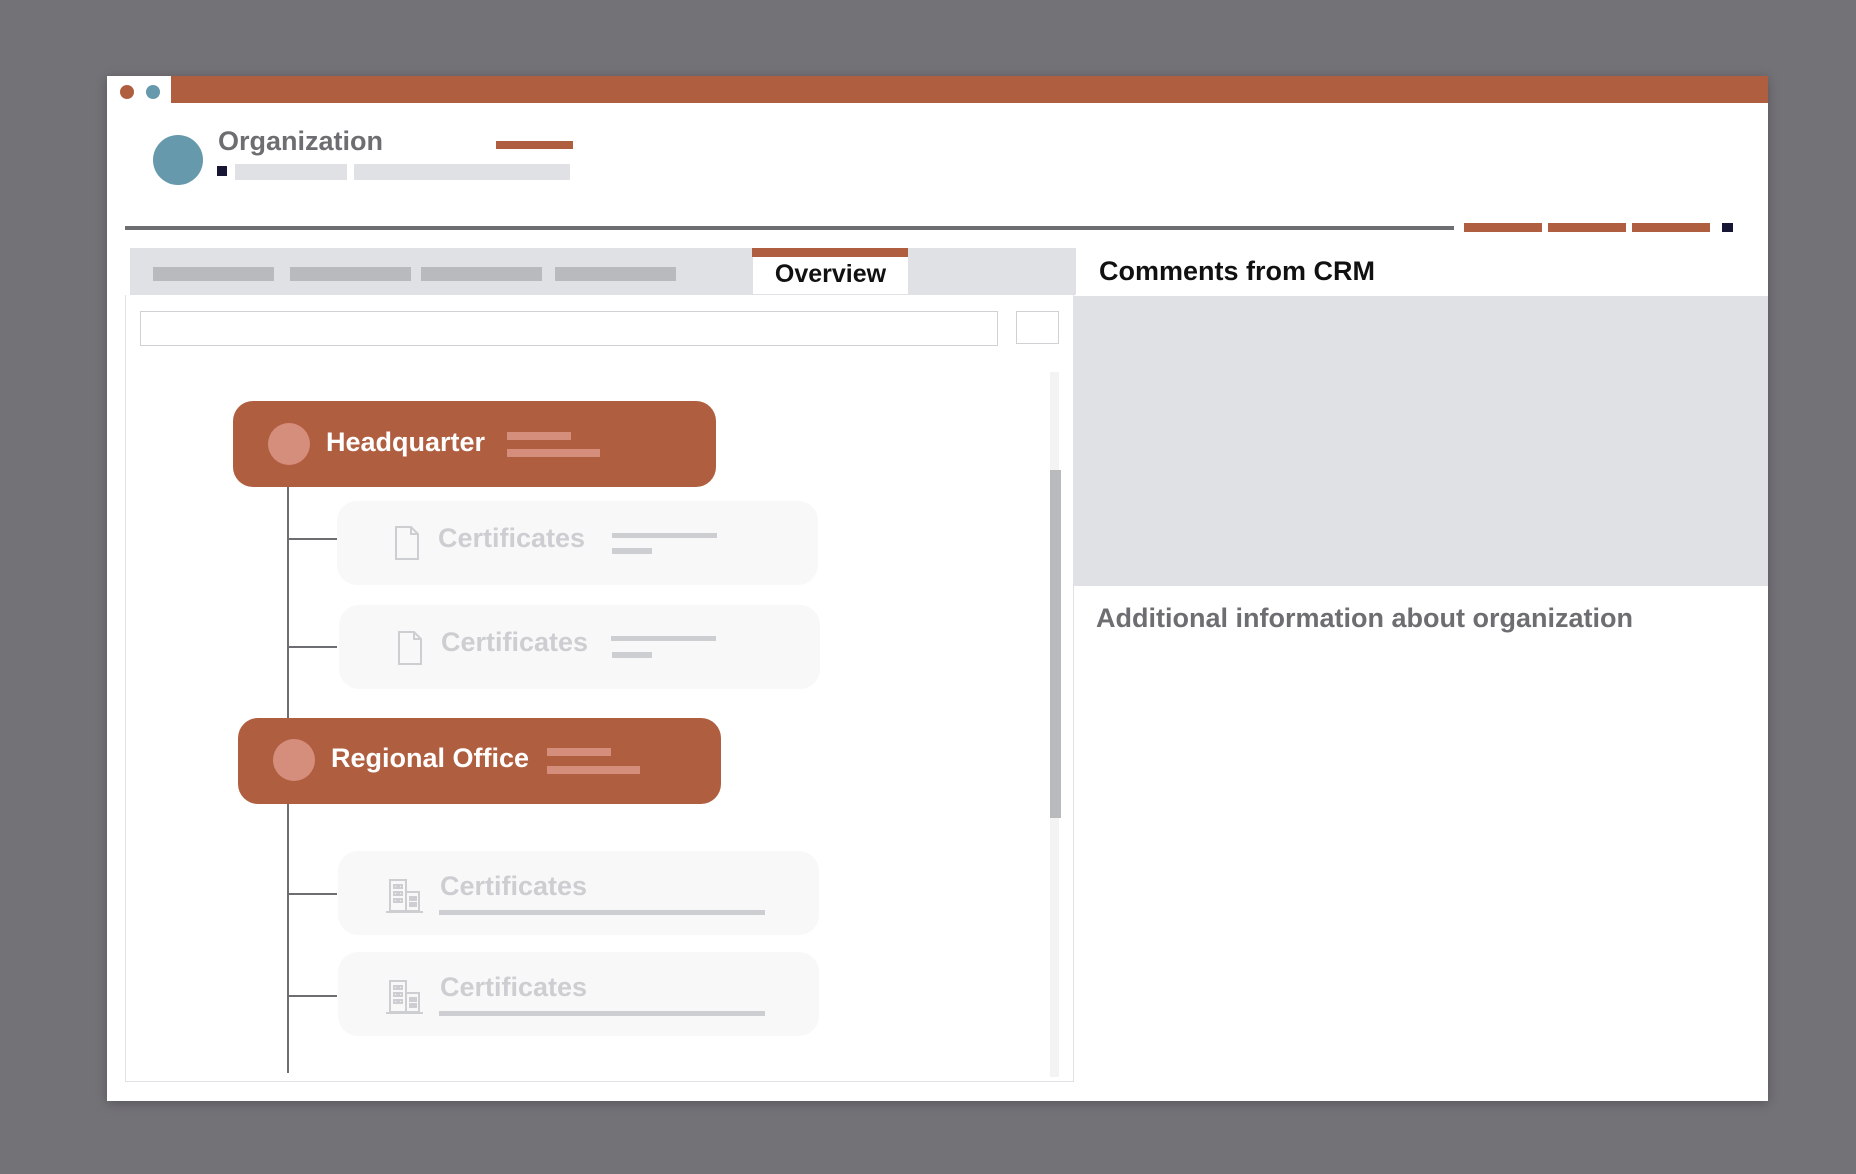  What do you see at coordinates (1055, 644) in the screenshot?
I see `scrollbar-thumb` at bounding box center [1055, 644].